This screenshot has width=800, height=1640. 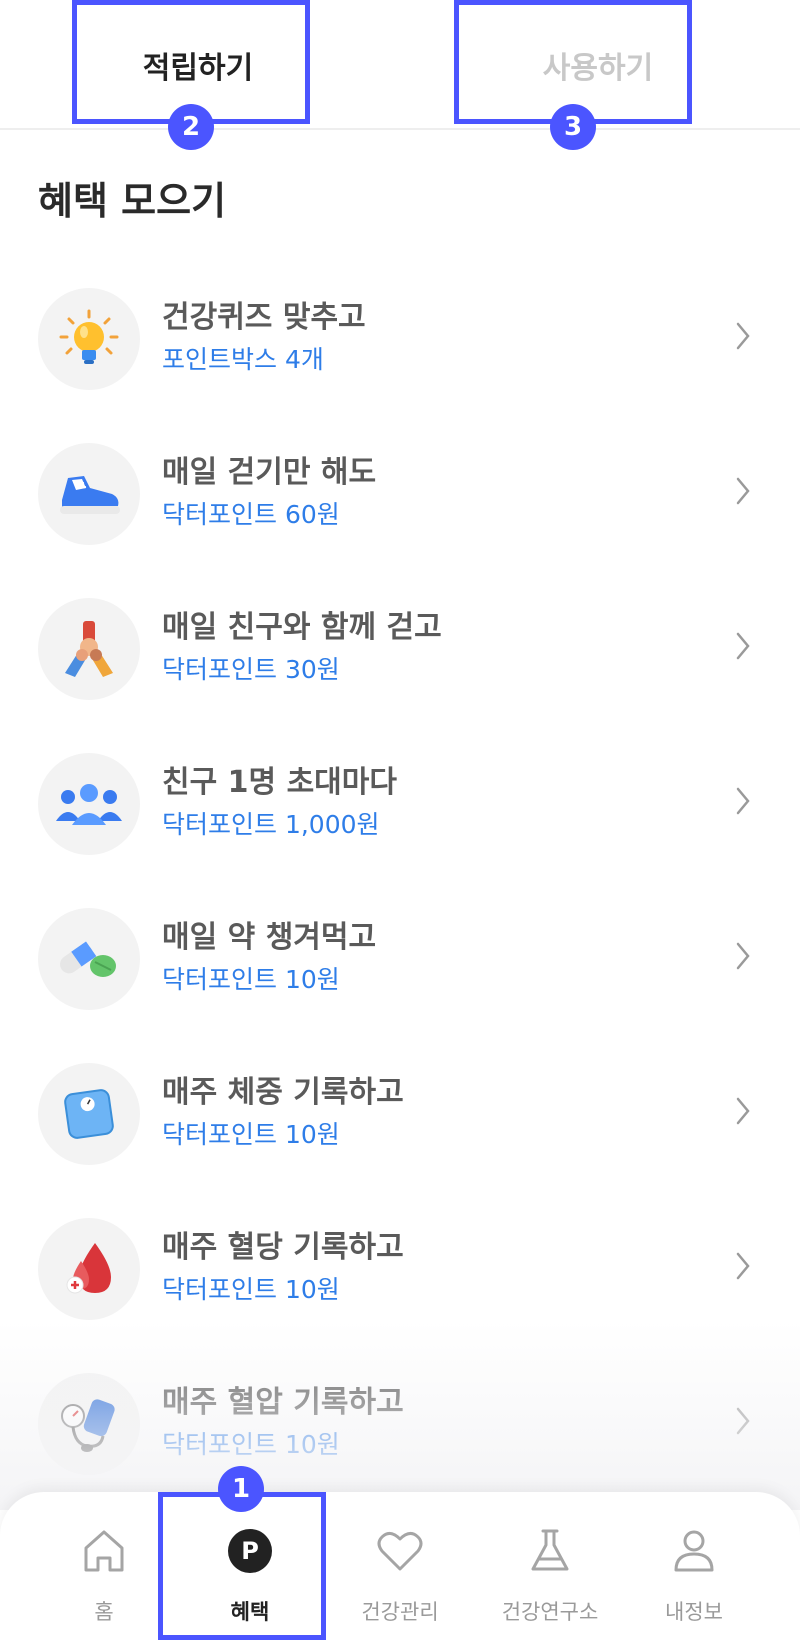 I want to click on nav-item-home: 홈, so click(x=104, y=1566).